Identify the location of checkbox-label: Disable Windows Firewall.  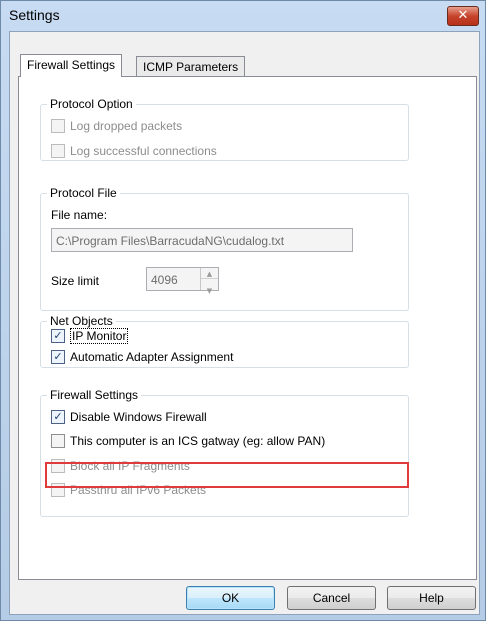
(138, 417).